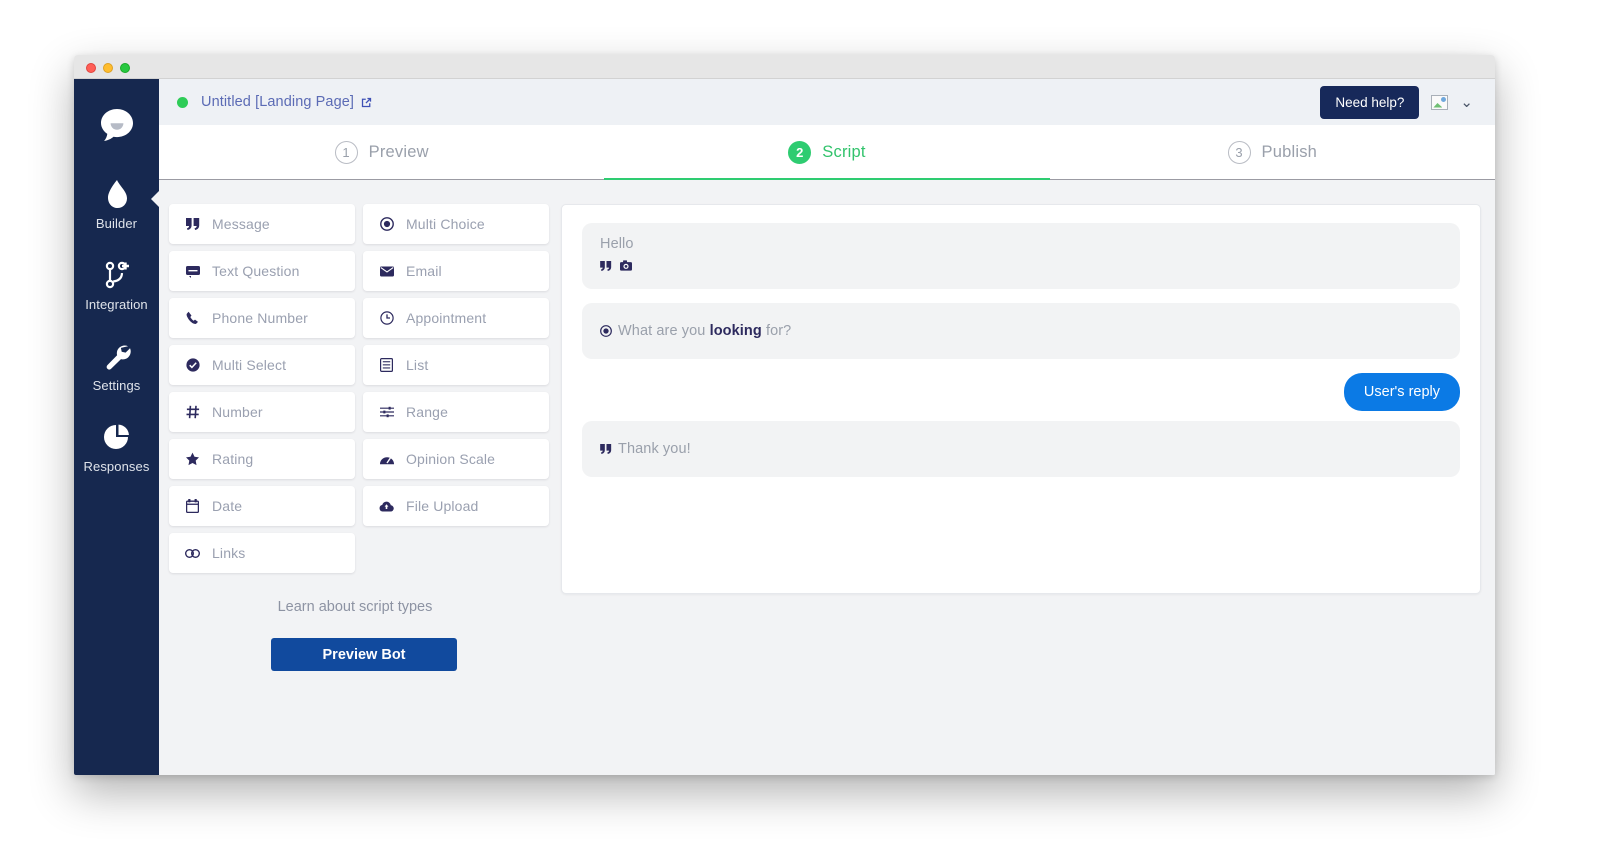 The image size is (1600, 849). Describe the element at coordinates (451, 459) in the screenshot. I see `script-type-label: Opinion Scale` at that location.